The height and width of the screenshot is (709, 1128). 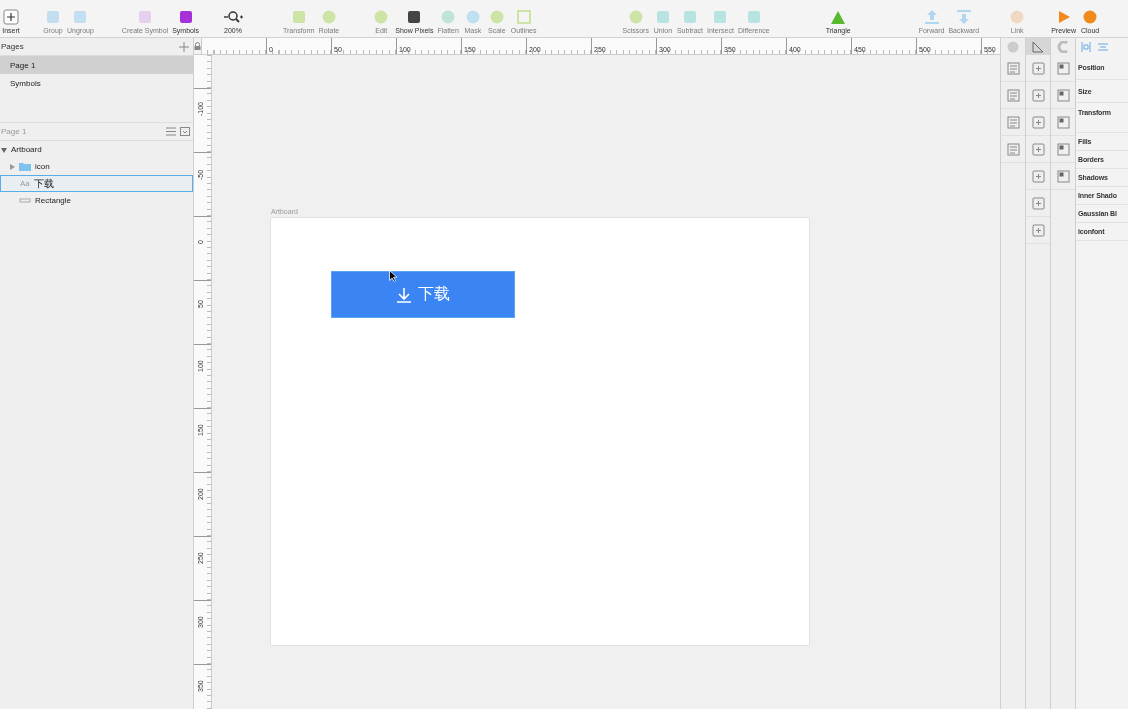 What do you see at coordinates (96, 149) in the screenshot?
I see `layer-row: Artboard` at bounding box center [96, 149].